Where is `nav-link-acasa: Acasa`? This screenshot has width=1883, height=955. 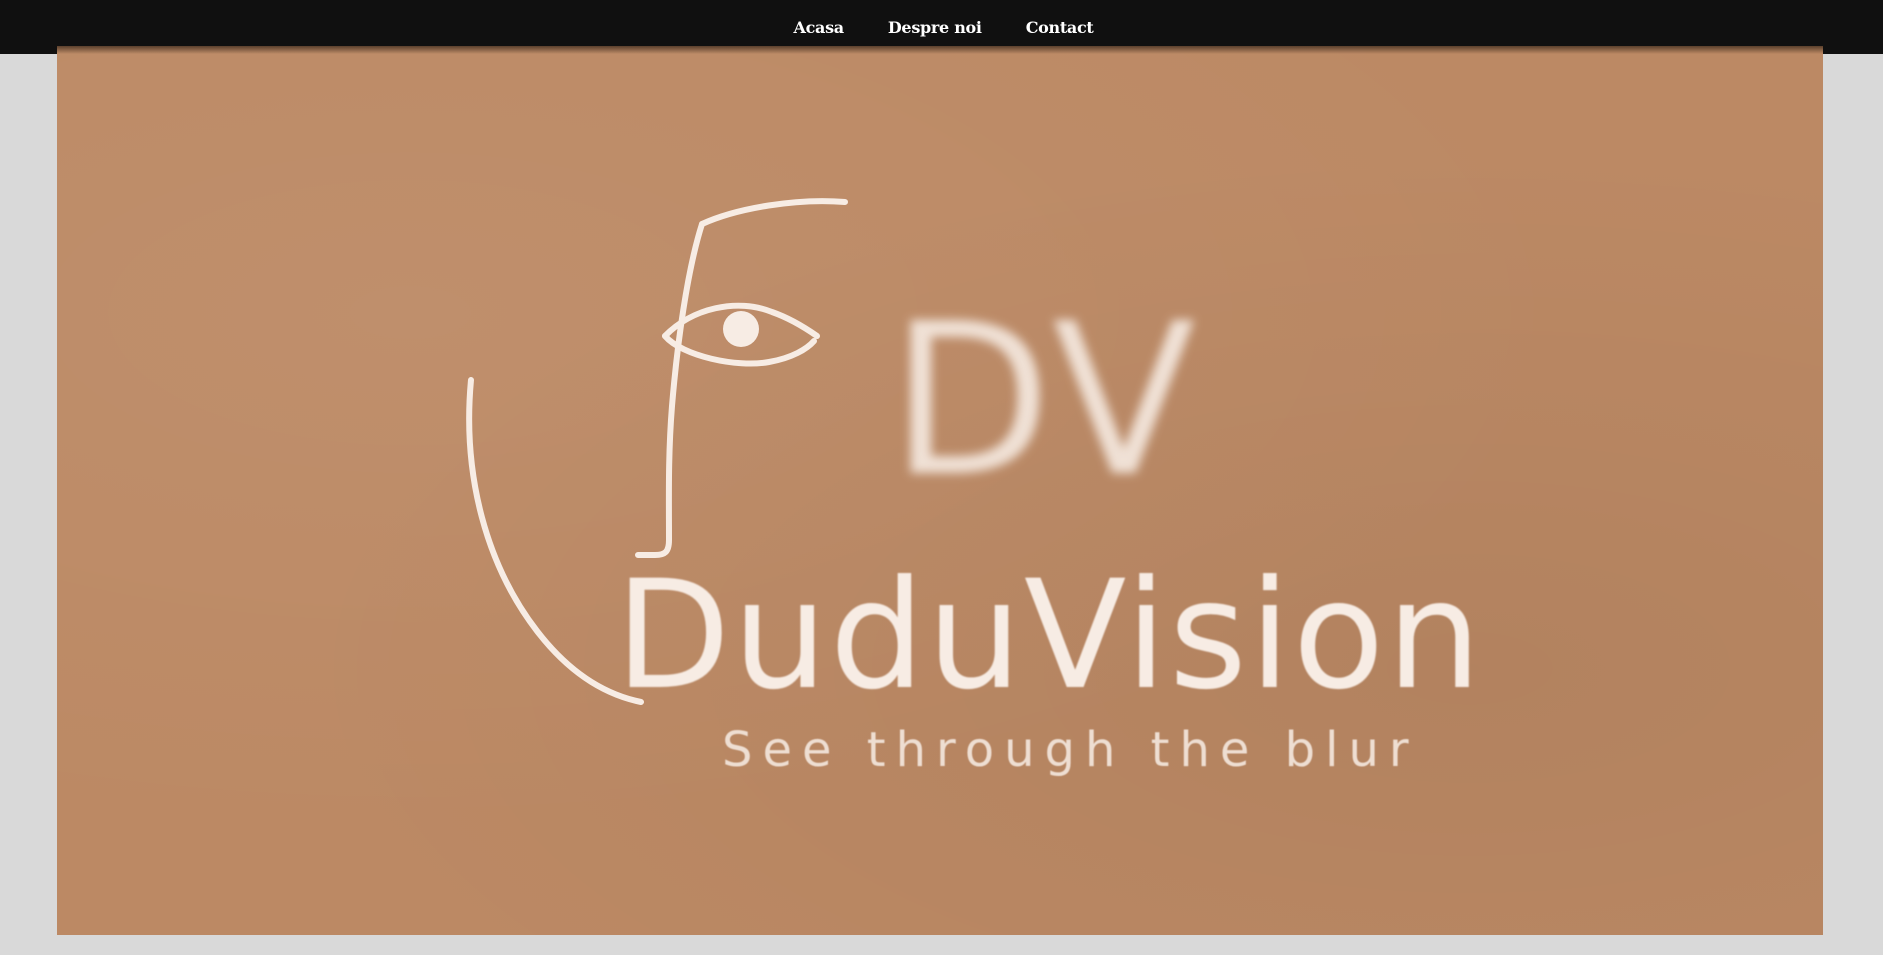
nav-link-acasa: Acasa is located at coordinates (818, 27).